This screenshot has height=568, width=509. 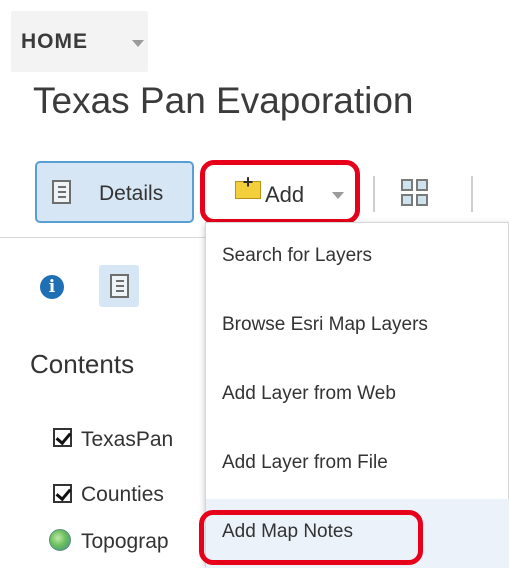 I want to click on menu-item-browse-esri-map-layers: Browse Esri Map Layers, so click(x=357, y=326).